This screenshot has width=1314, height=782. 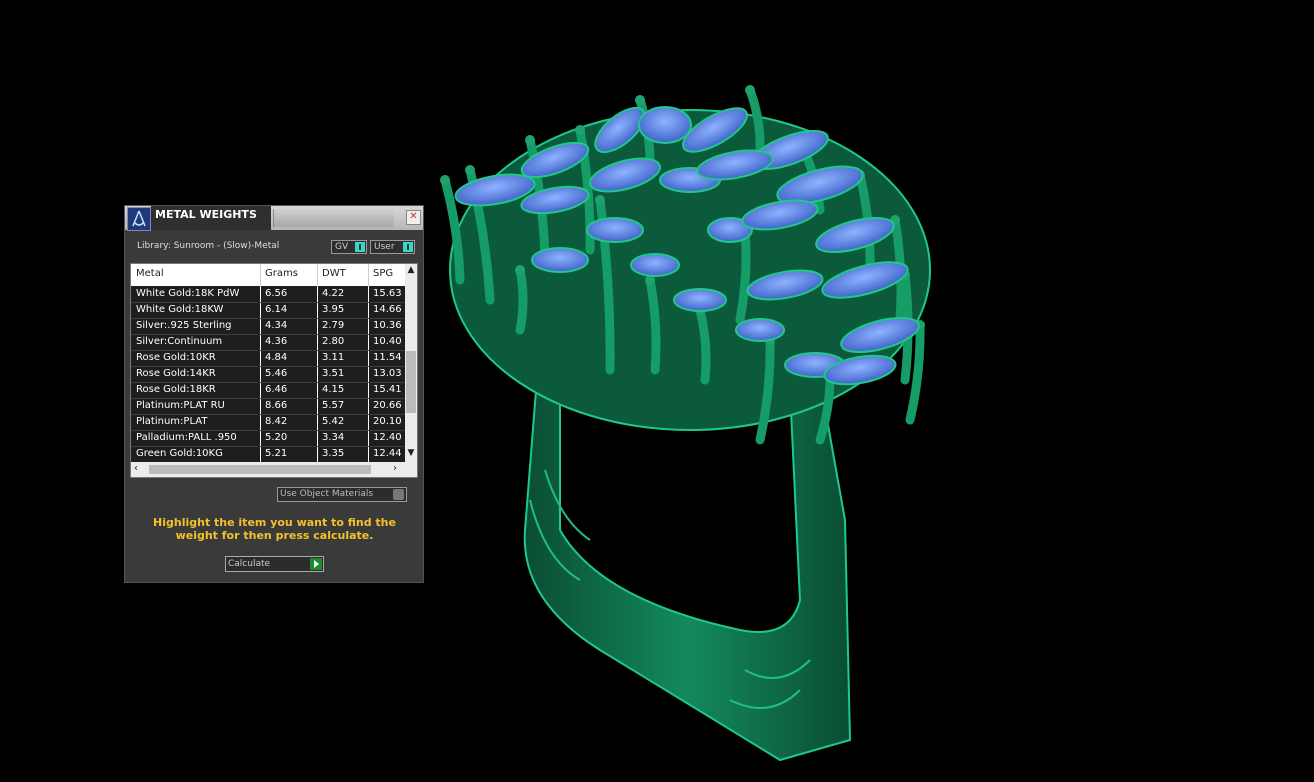 What do you see at coordinates (387, 389) in the screenshot?
I see `table-cell: 15.41` at bounding box center [387, 389].